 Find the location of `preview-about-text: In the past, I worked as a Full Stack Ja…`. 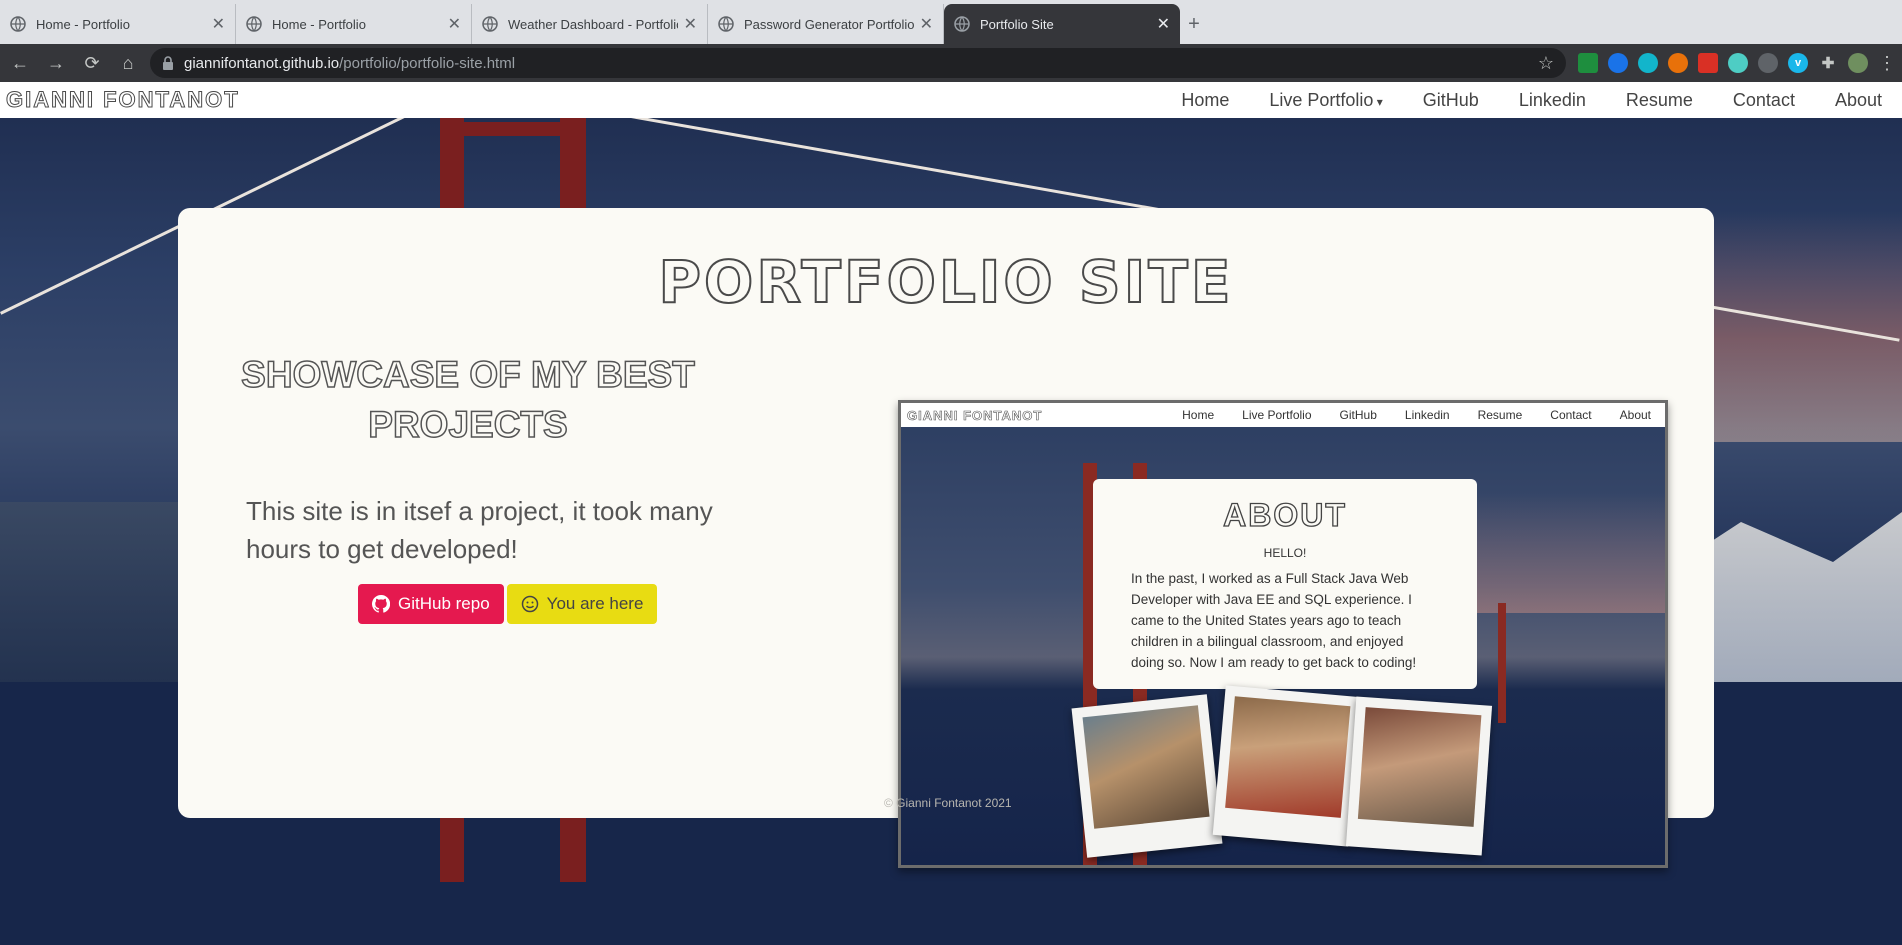

preview-about-text: In the past, I worked as a Full Stack Ja… is located at coordinates (1274, 620).